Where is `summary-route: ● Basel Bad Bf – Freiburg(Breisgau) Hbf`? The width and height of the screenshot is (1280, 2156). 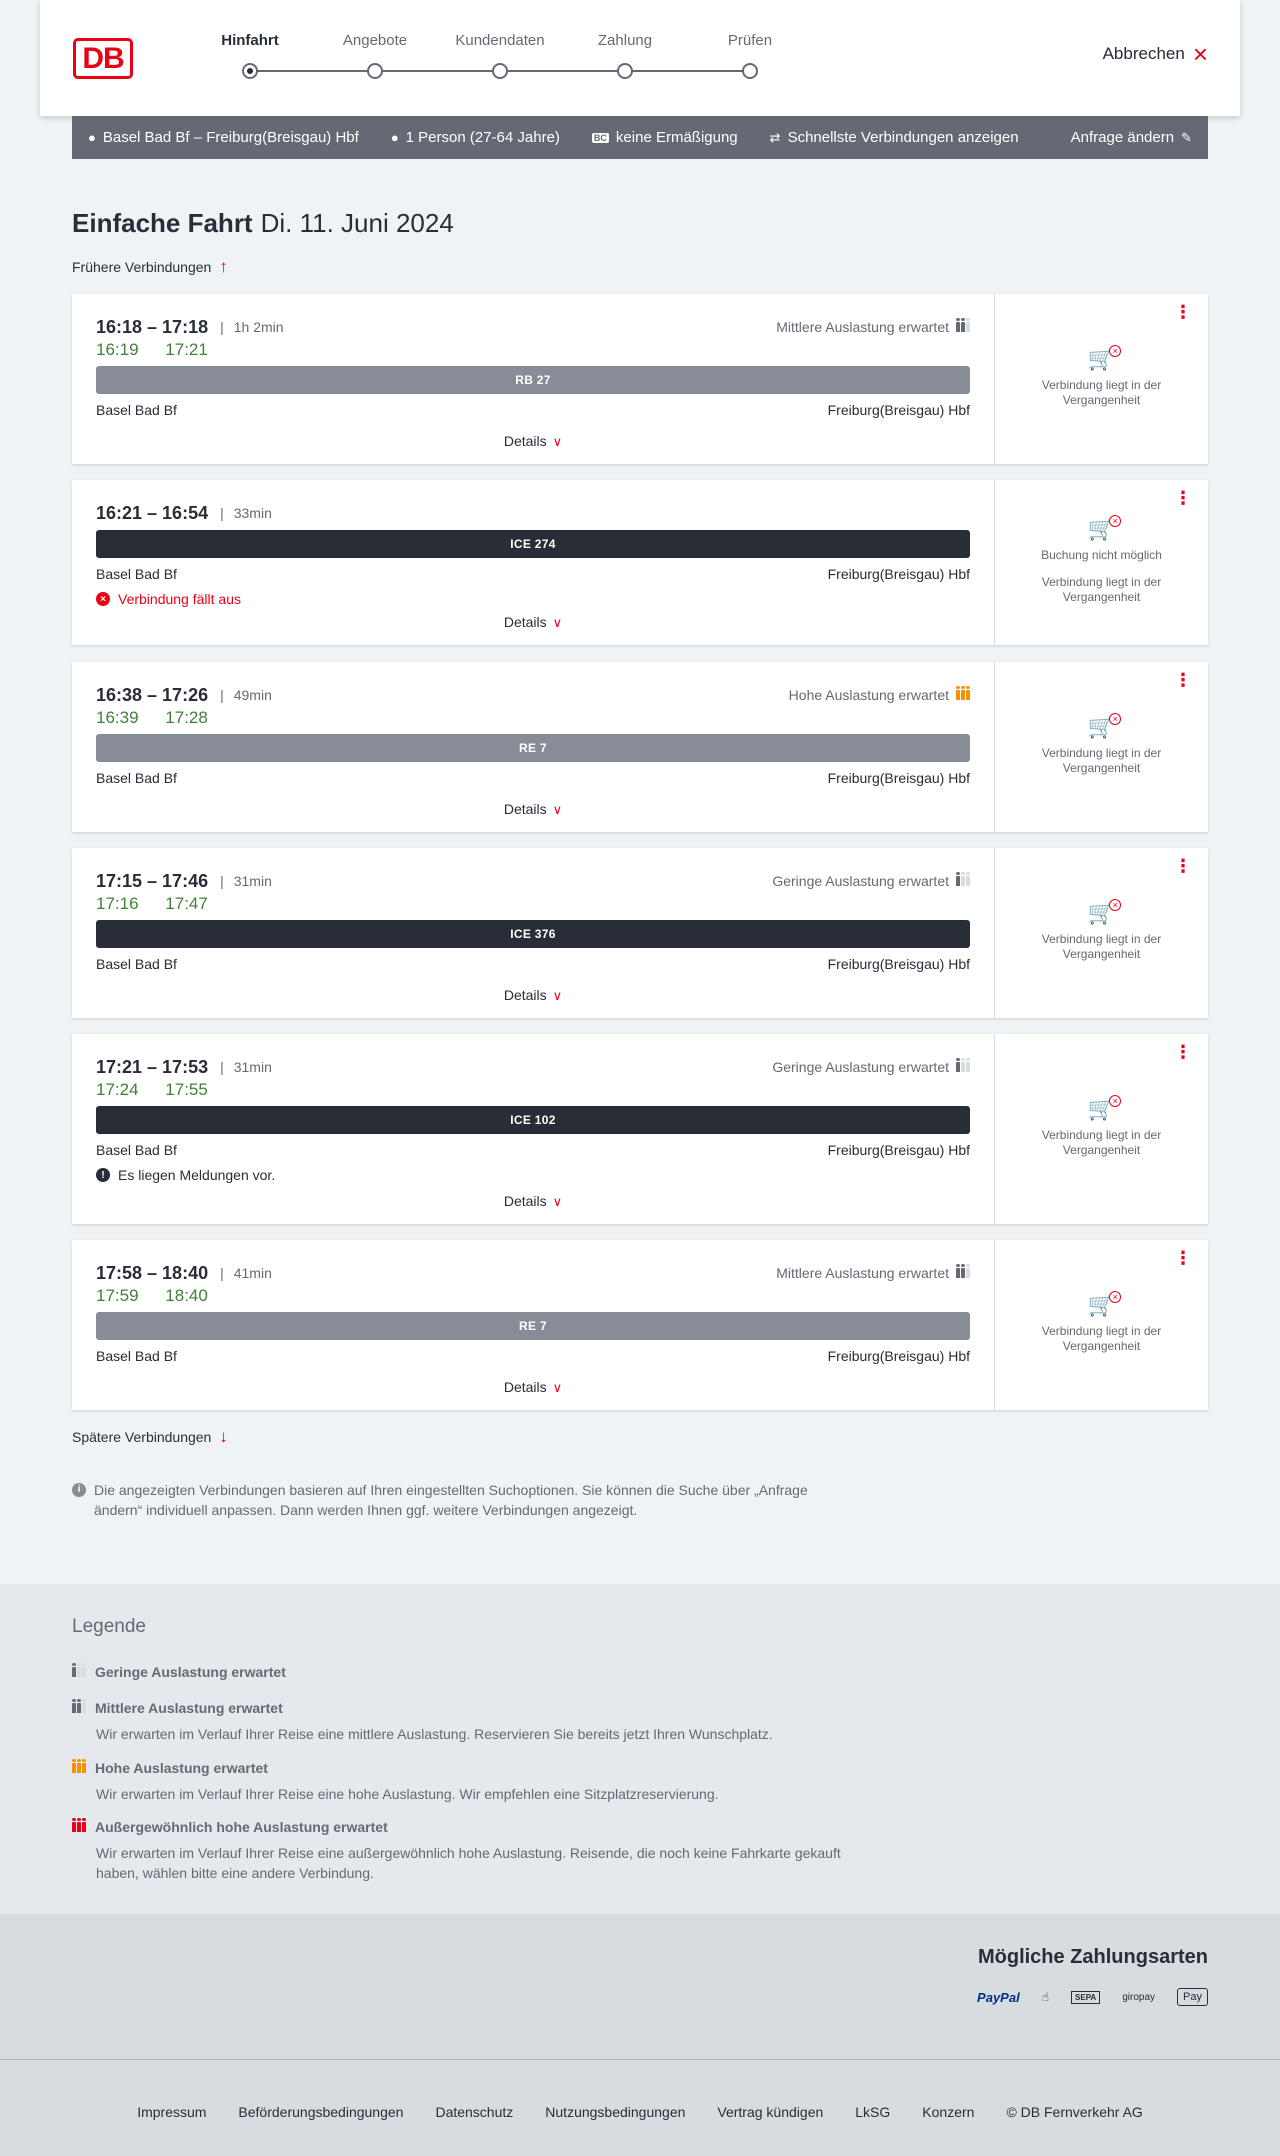
summary-route: ● Basel Bad Bf – Freiburg(Breisgau) Hbf is located at coordinates (223, 137).